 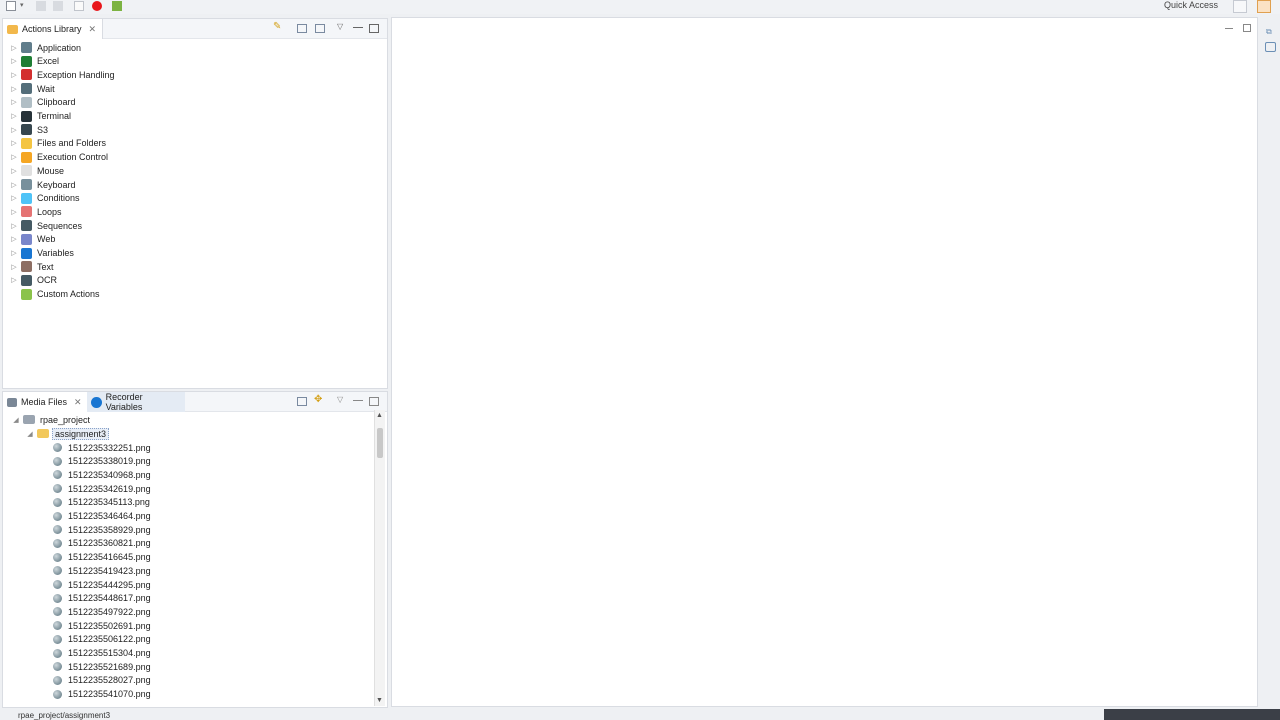 I want to click on actions-item: ▷ Web, so click(x=32, y=239).